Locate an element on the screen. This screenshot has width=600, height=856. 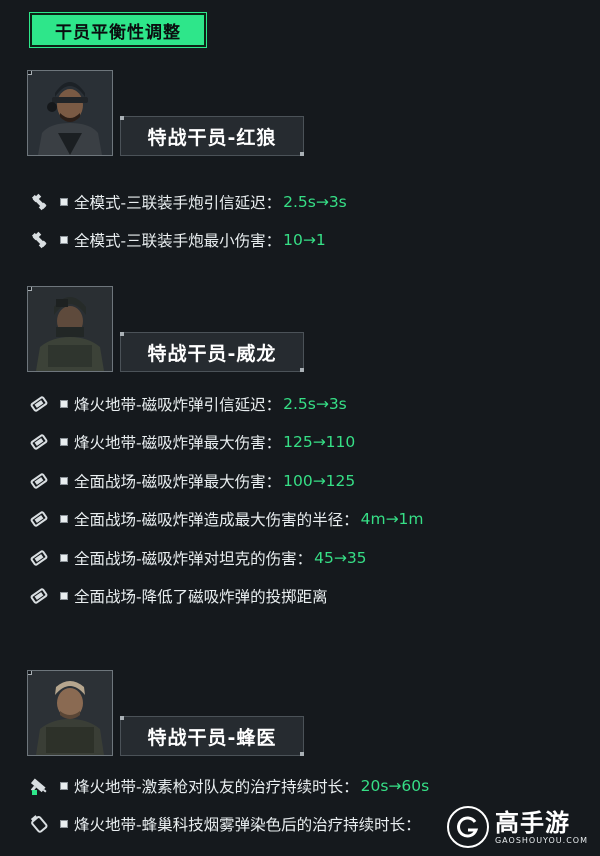
change-item: 全面战场-磁吸炸弹最大伤害： 100→125 is located at coordinates (308, 481).